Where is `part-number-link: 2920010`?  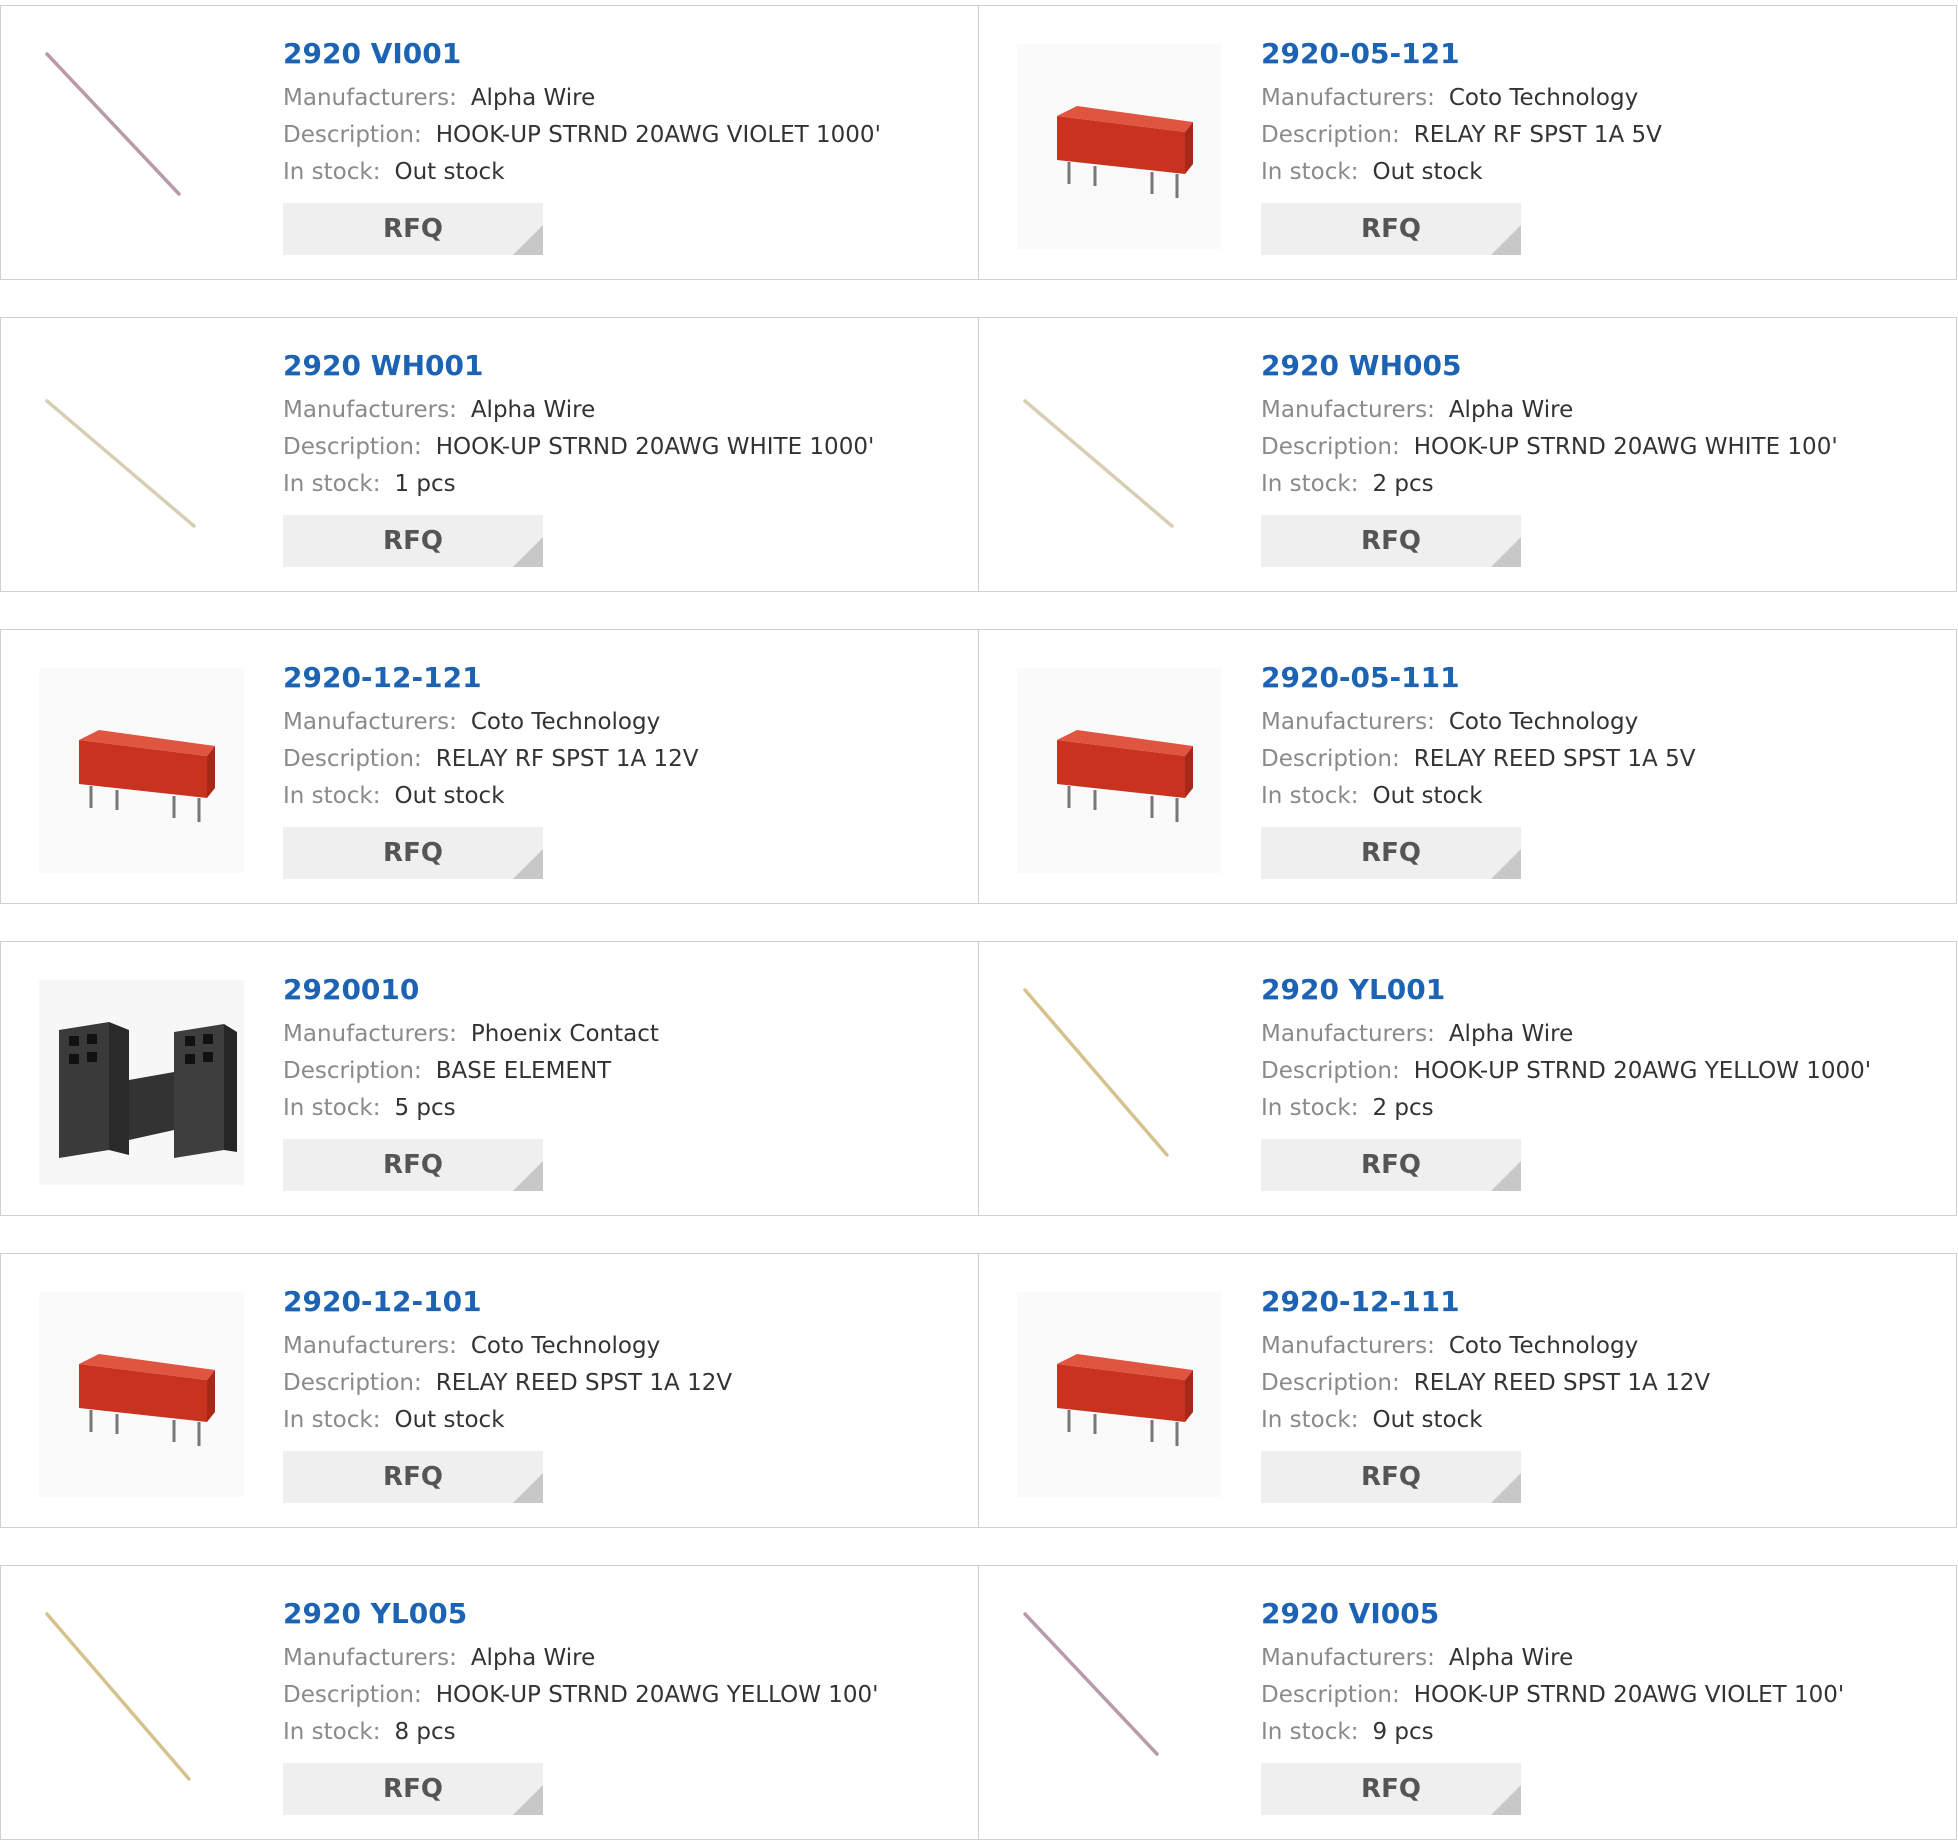
part-number-link: 2920010 is located at coordinates (625, 990).